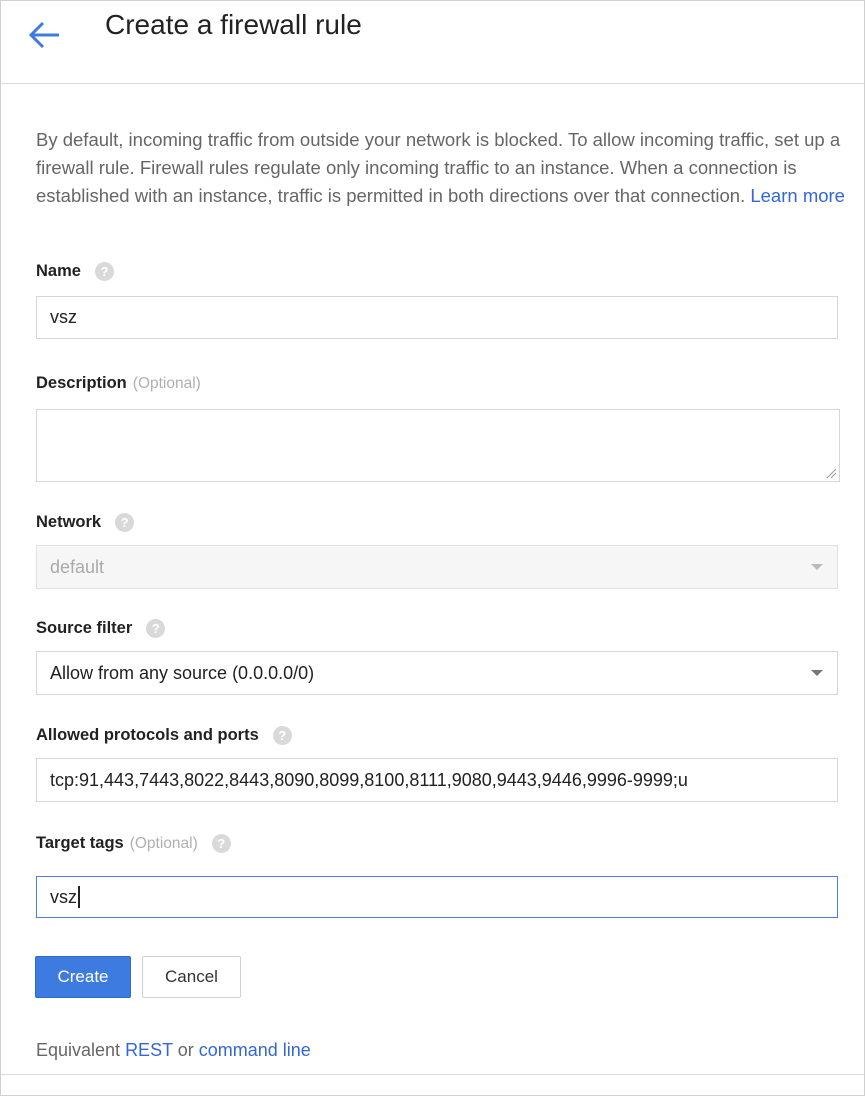 The width and height of the screenshot is (865, 1096). I want to click on target-tags-label-row: Target tags (Optional) ?, so click(133, 843).